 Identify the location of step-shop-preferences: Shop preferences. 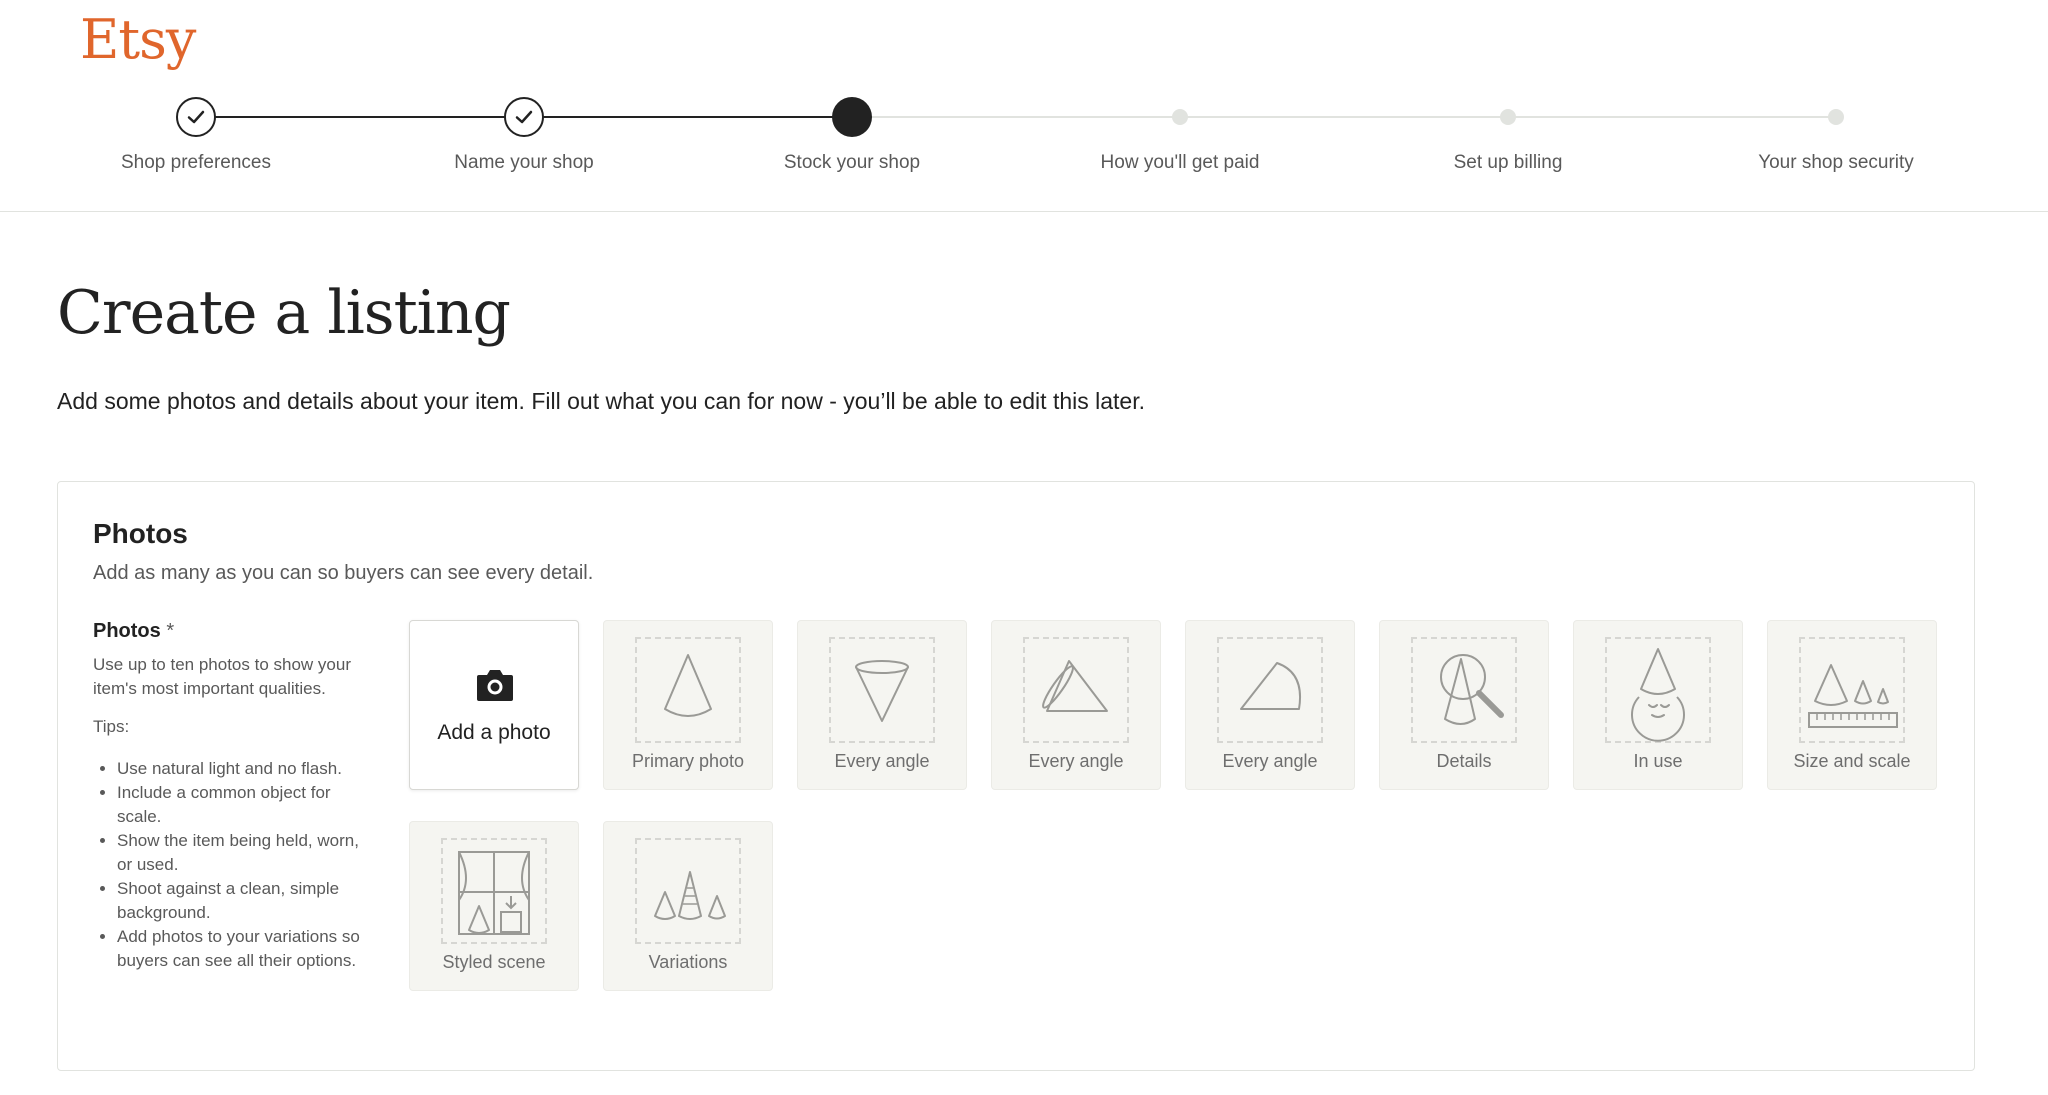
(196, 132).